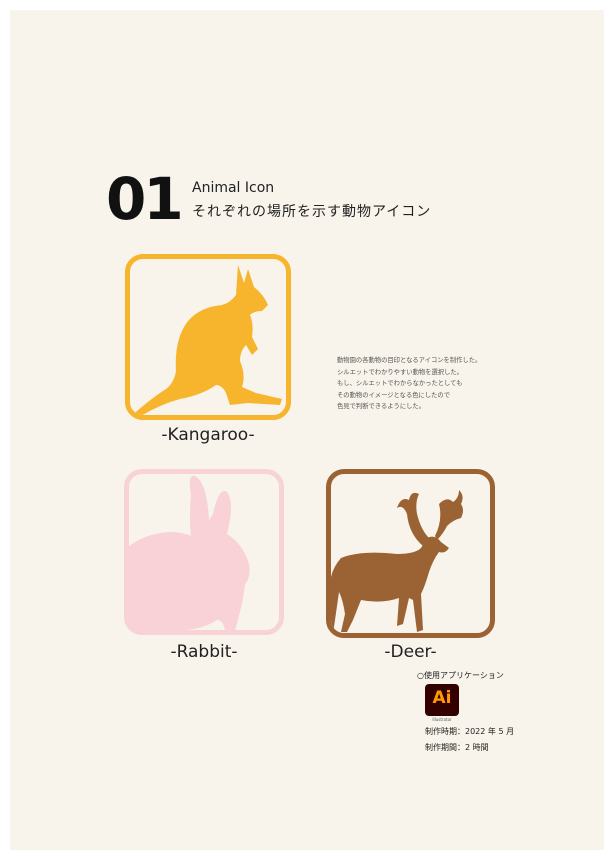  I want to click on deer-label: -Deer-, so click(410, 652).